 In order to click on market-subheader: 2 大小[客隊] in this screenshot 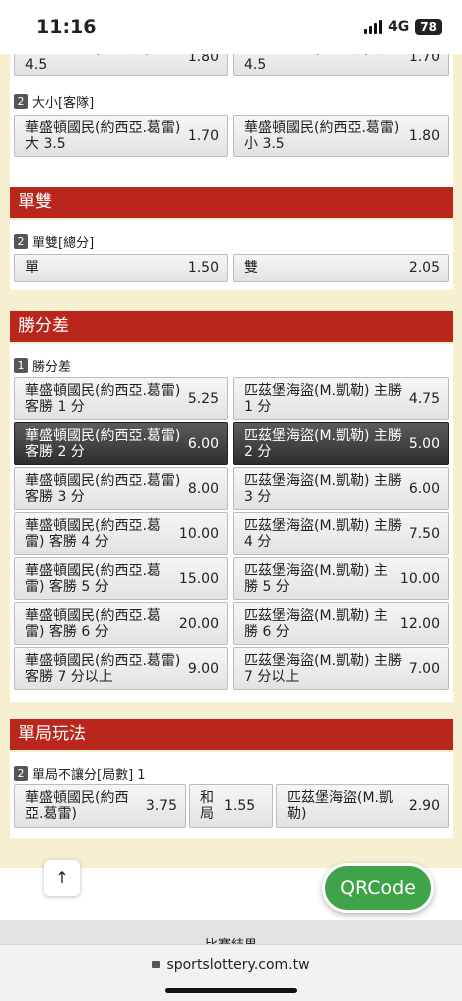, I will do `click(54, 101)`.